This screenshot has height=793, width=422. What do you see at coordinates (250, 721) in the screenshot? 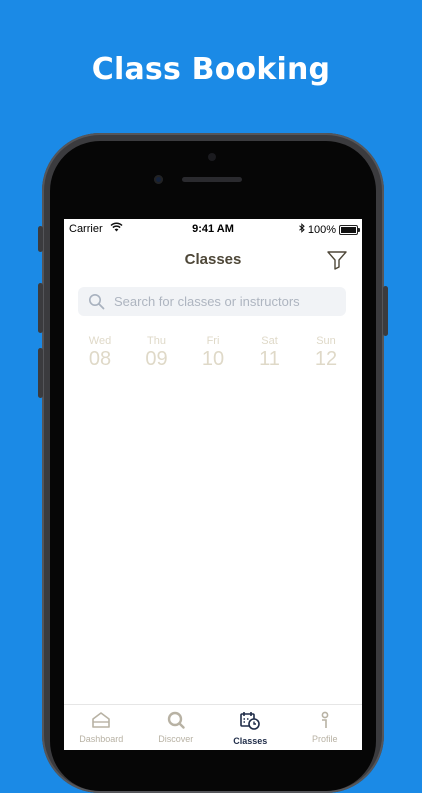
I see `calendar-clock-icon` at bounding box center [250, 721].